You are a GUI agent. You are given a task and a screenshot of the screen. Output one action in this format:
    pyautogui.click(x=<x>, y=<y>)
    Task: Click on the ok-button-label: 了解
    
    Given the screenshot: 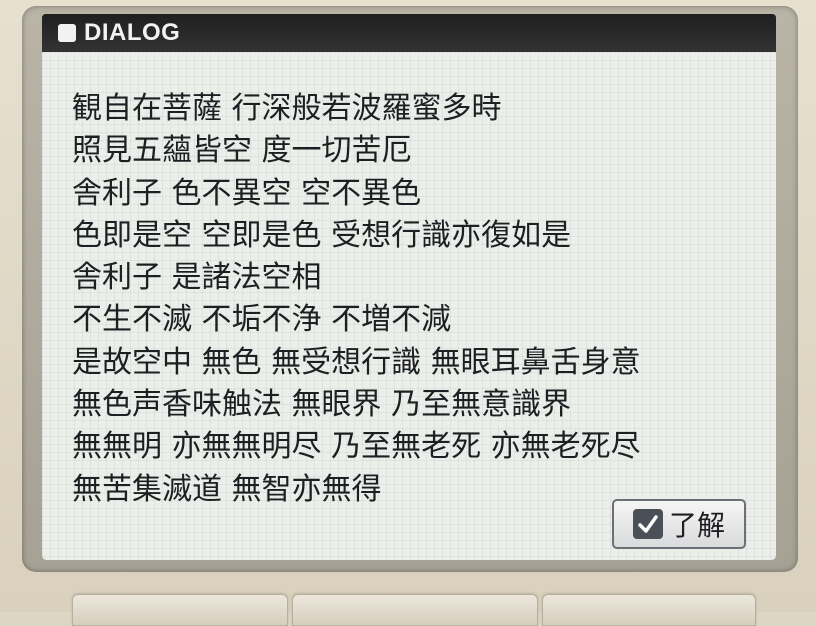 What is the action you would take?
    pyautogui.click(x=696, y=525)
    